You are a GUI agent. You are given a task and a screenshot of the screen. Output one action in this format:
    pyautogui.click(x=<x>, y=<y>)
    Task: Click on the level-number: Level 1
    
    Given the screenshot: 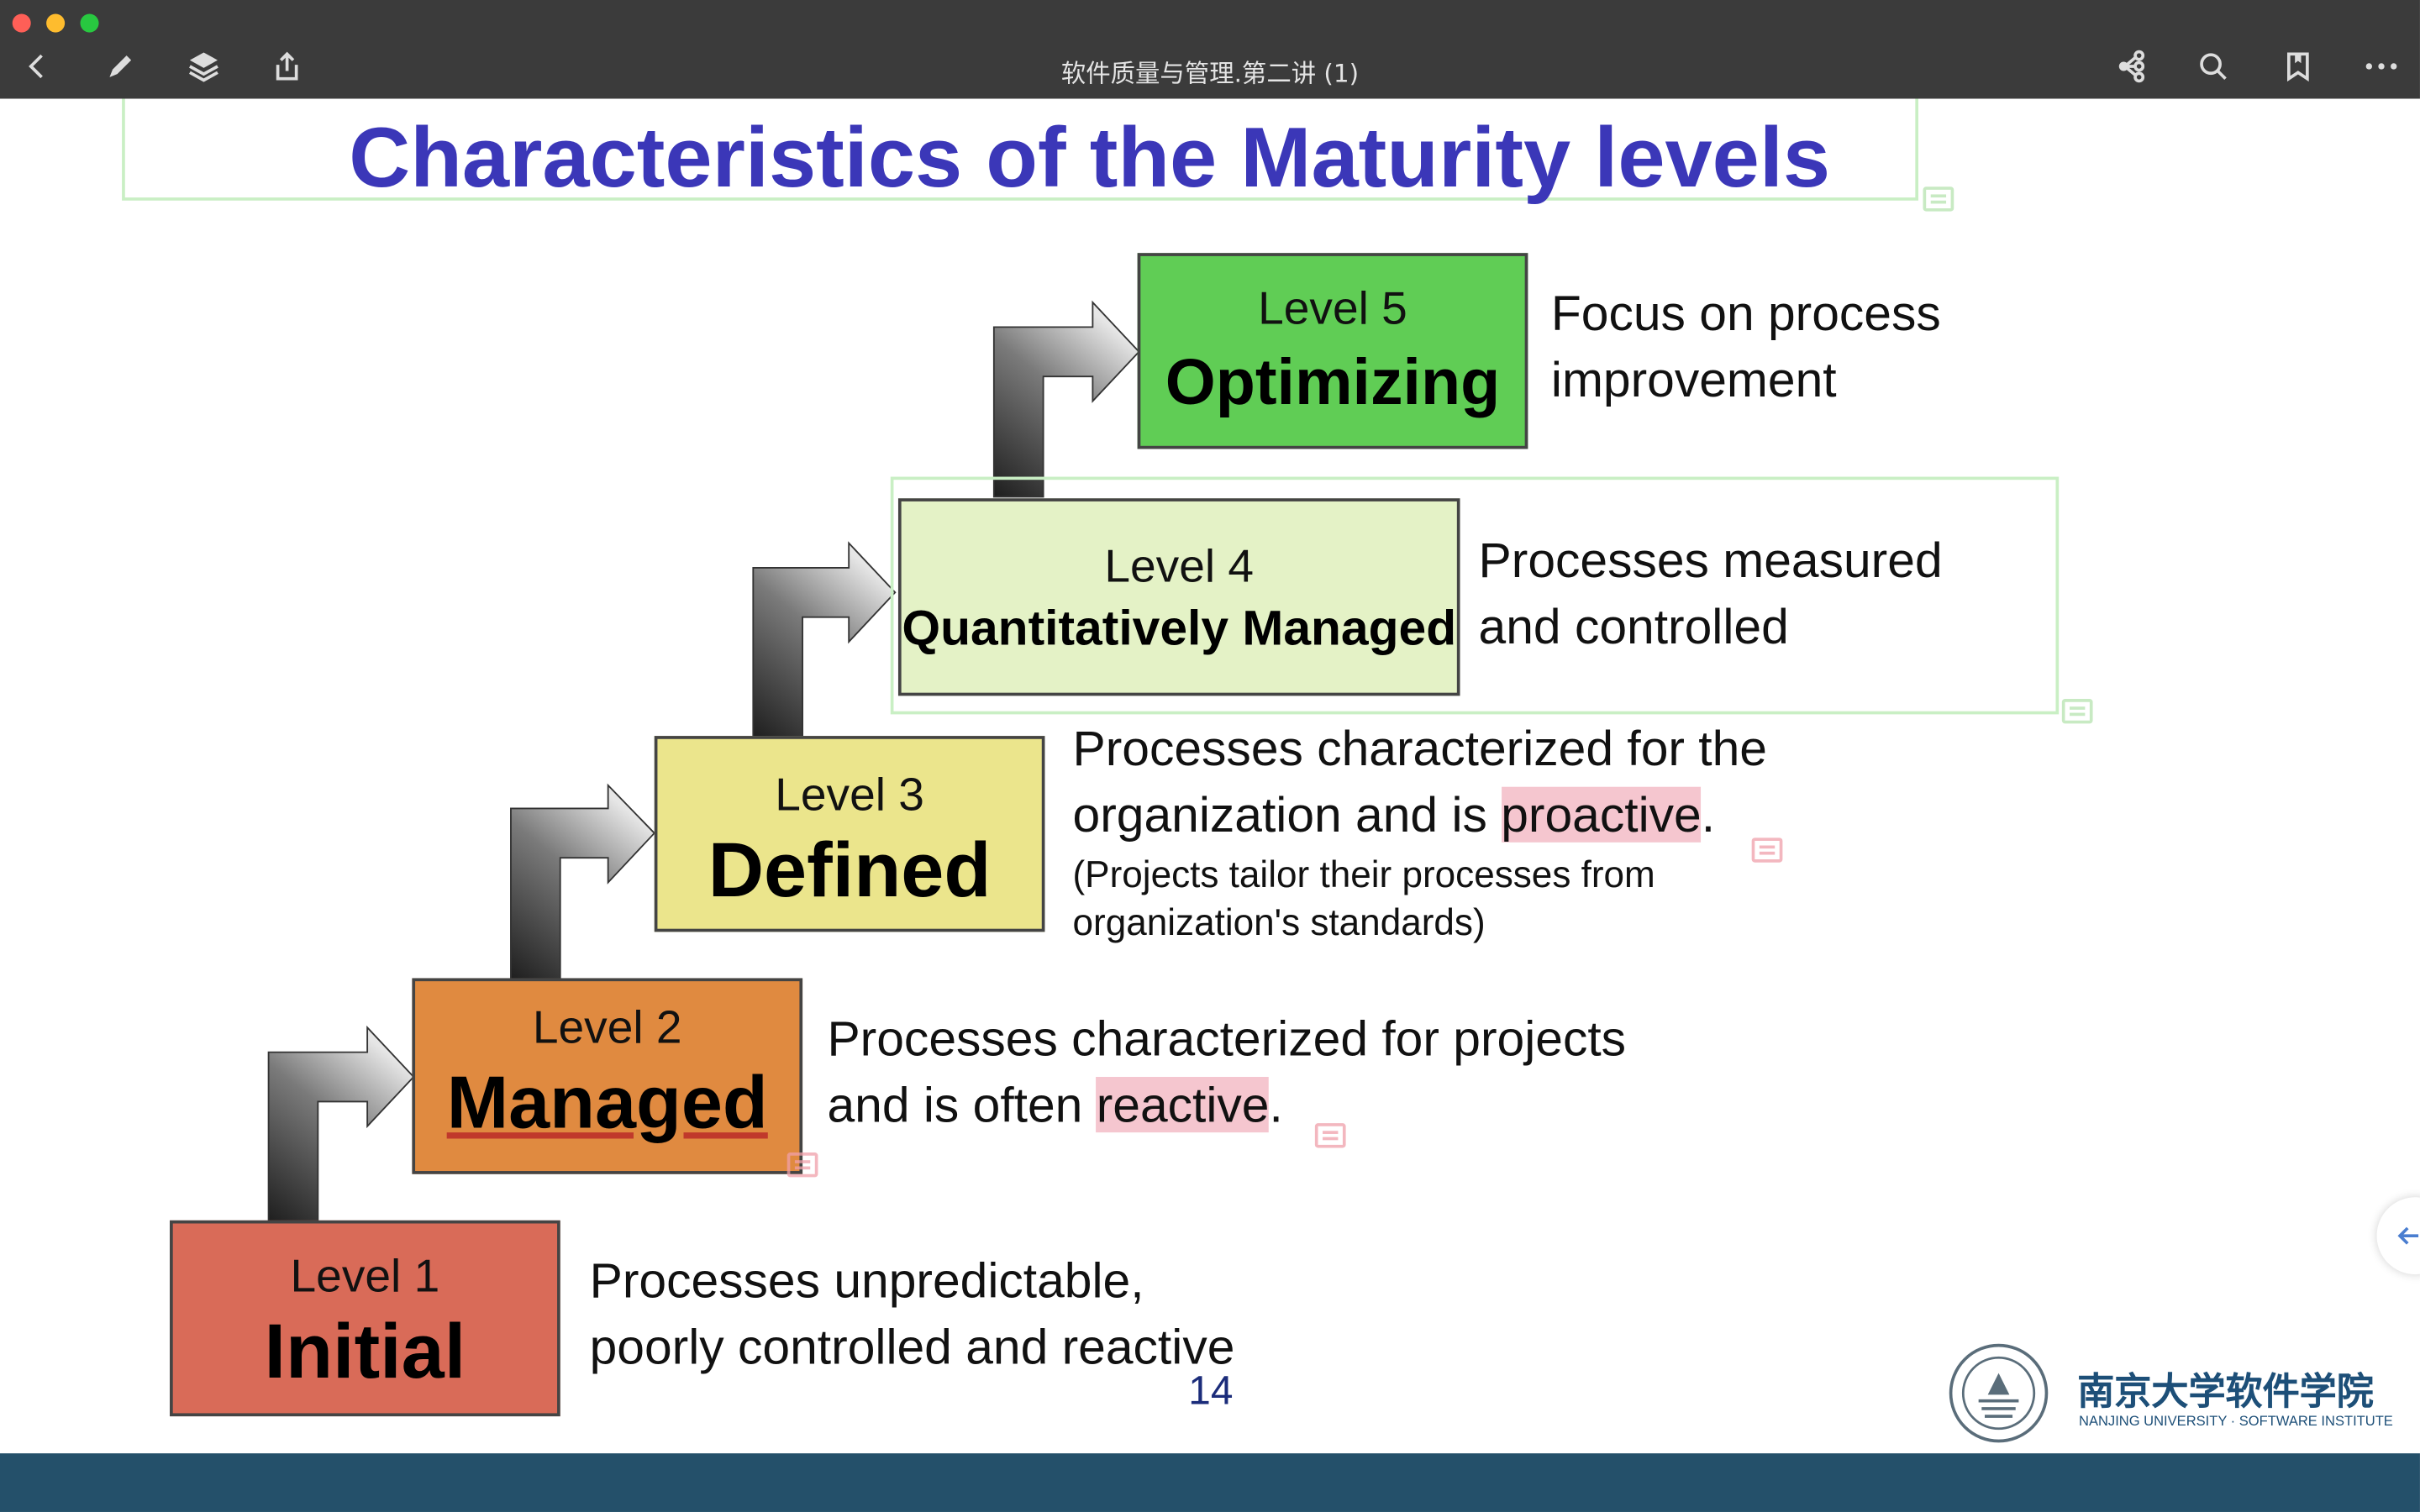 What is the action you would take?
    pyautogui.click(x=365, y=1277)
    